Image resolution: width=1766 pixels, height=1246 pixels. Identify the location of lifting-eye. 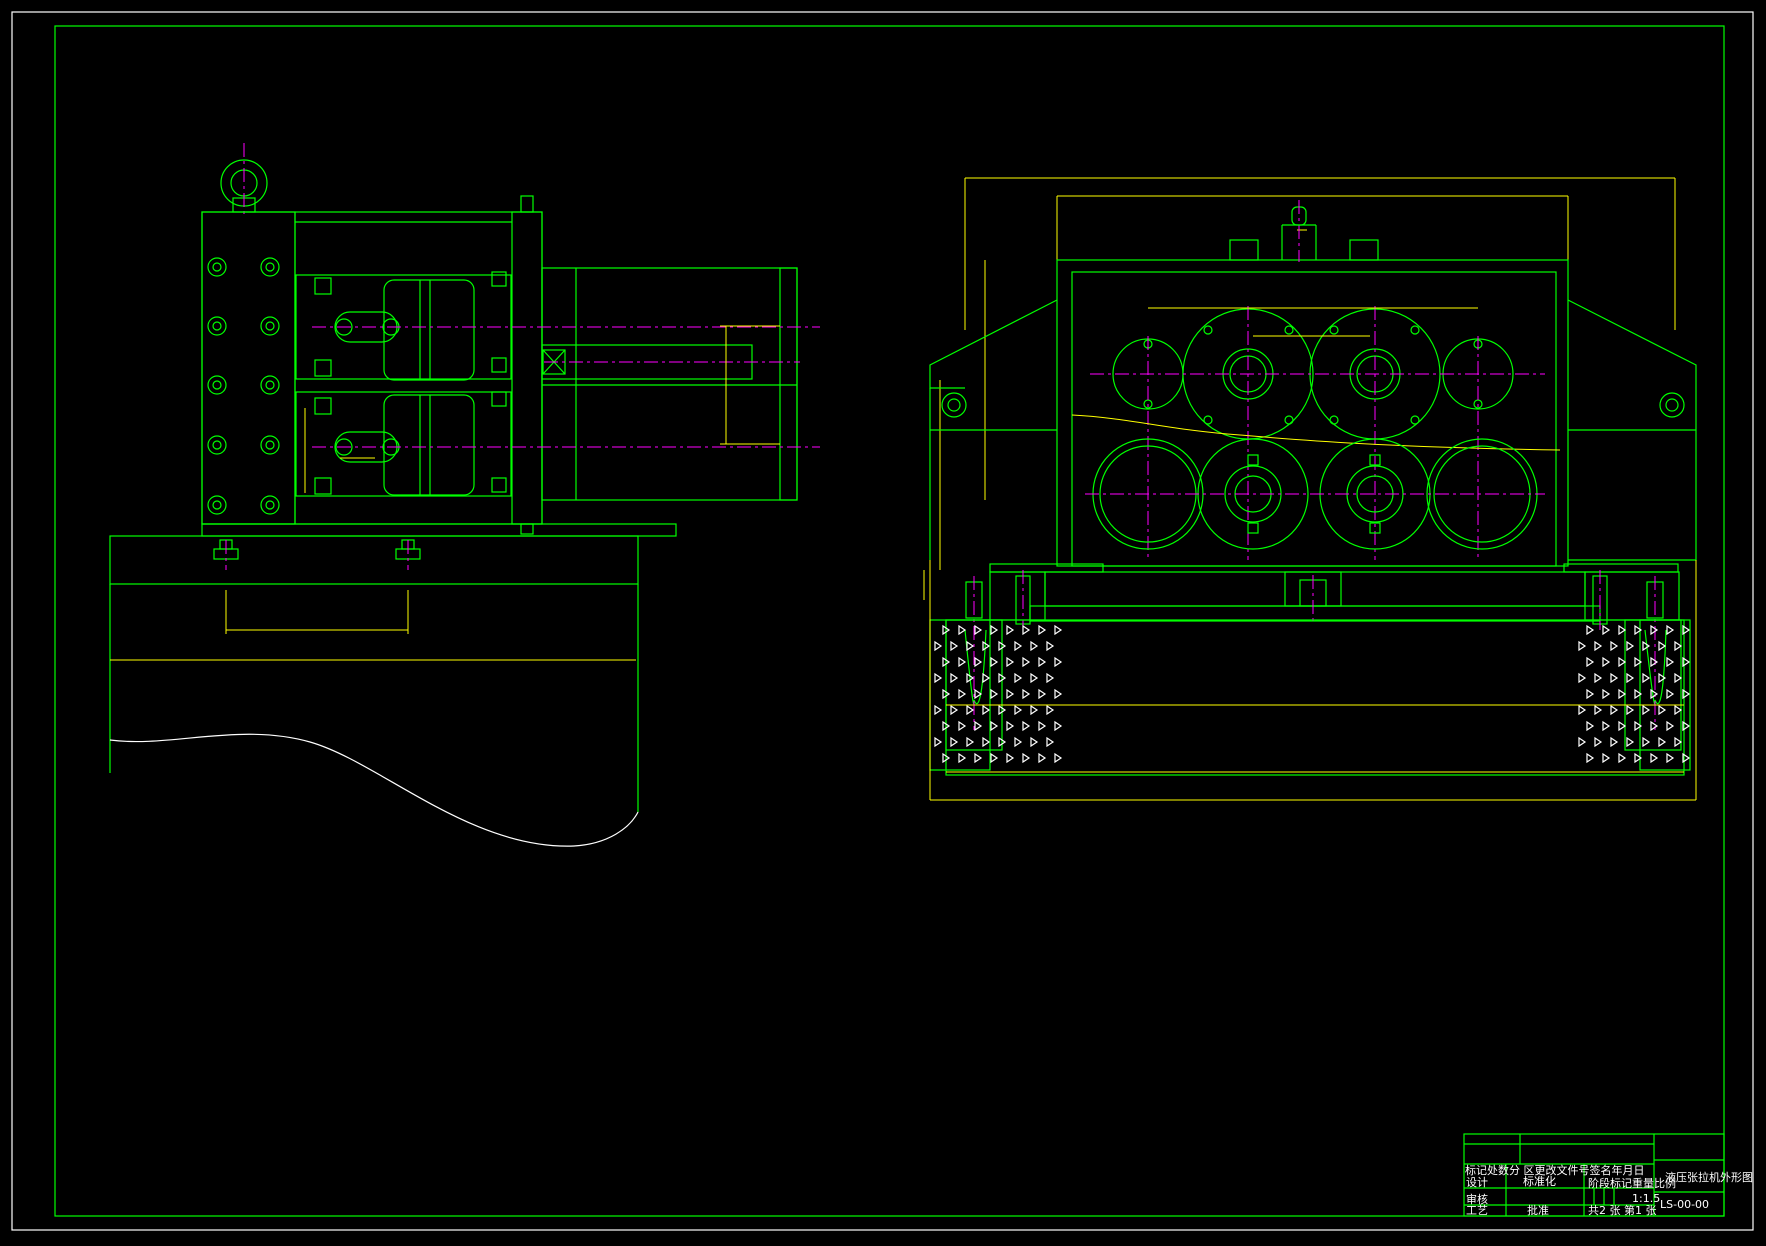
(244, 178).